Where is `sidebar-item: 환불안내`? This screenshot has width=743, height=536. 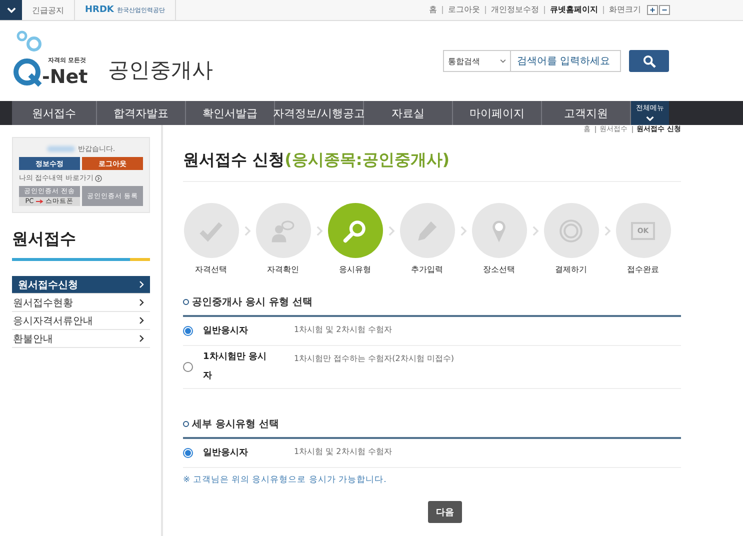
sidebar-item: 환불안내 is located at coordinates (81, 339).